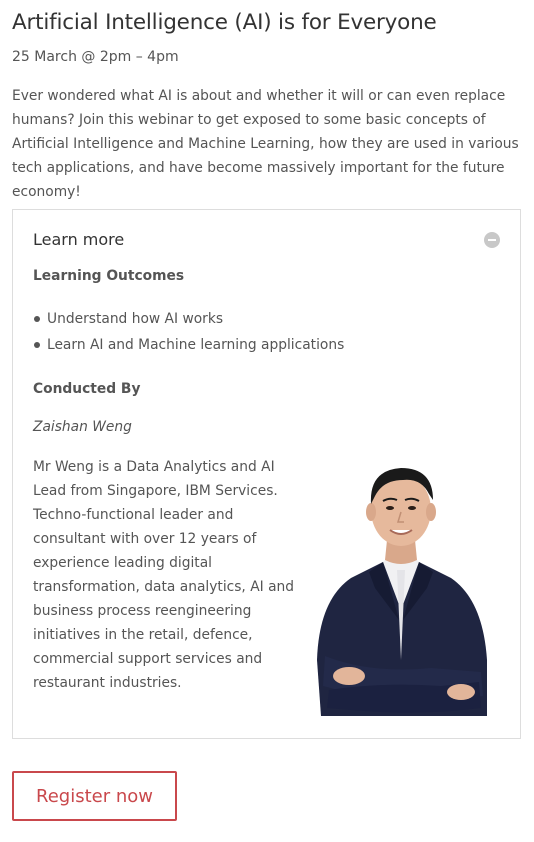 Image resolution: width=534 pixels, height=842 pixels. Describe the element at coordinates (266, 240) in the screenshot. I see `accordion-header: Learn more` at that location.